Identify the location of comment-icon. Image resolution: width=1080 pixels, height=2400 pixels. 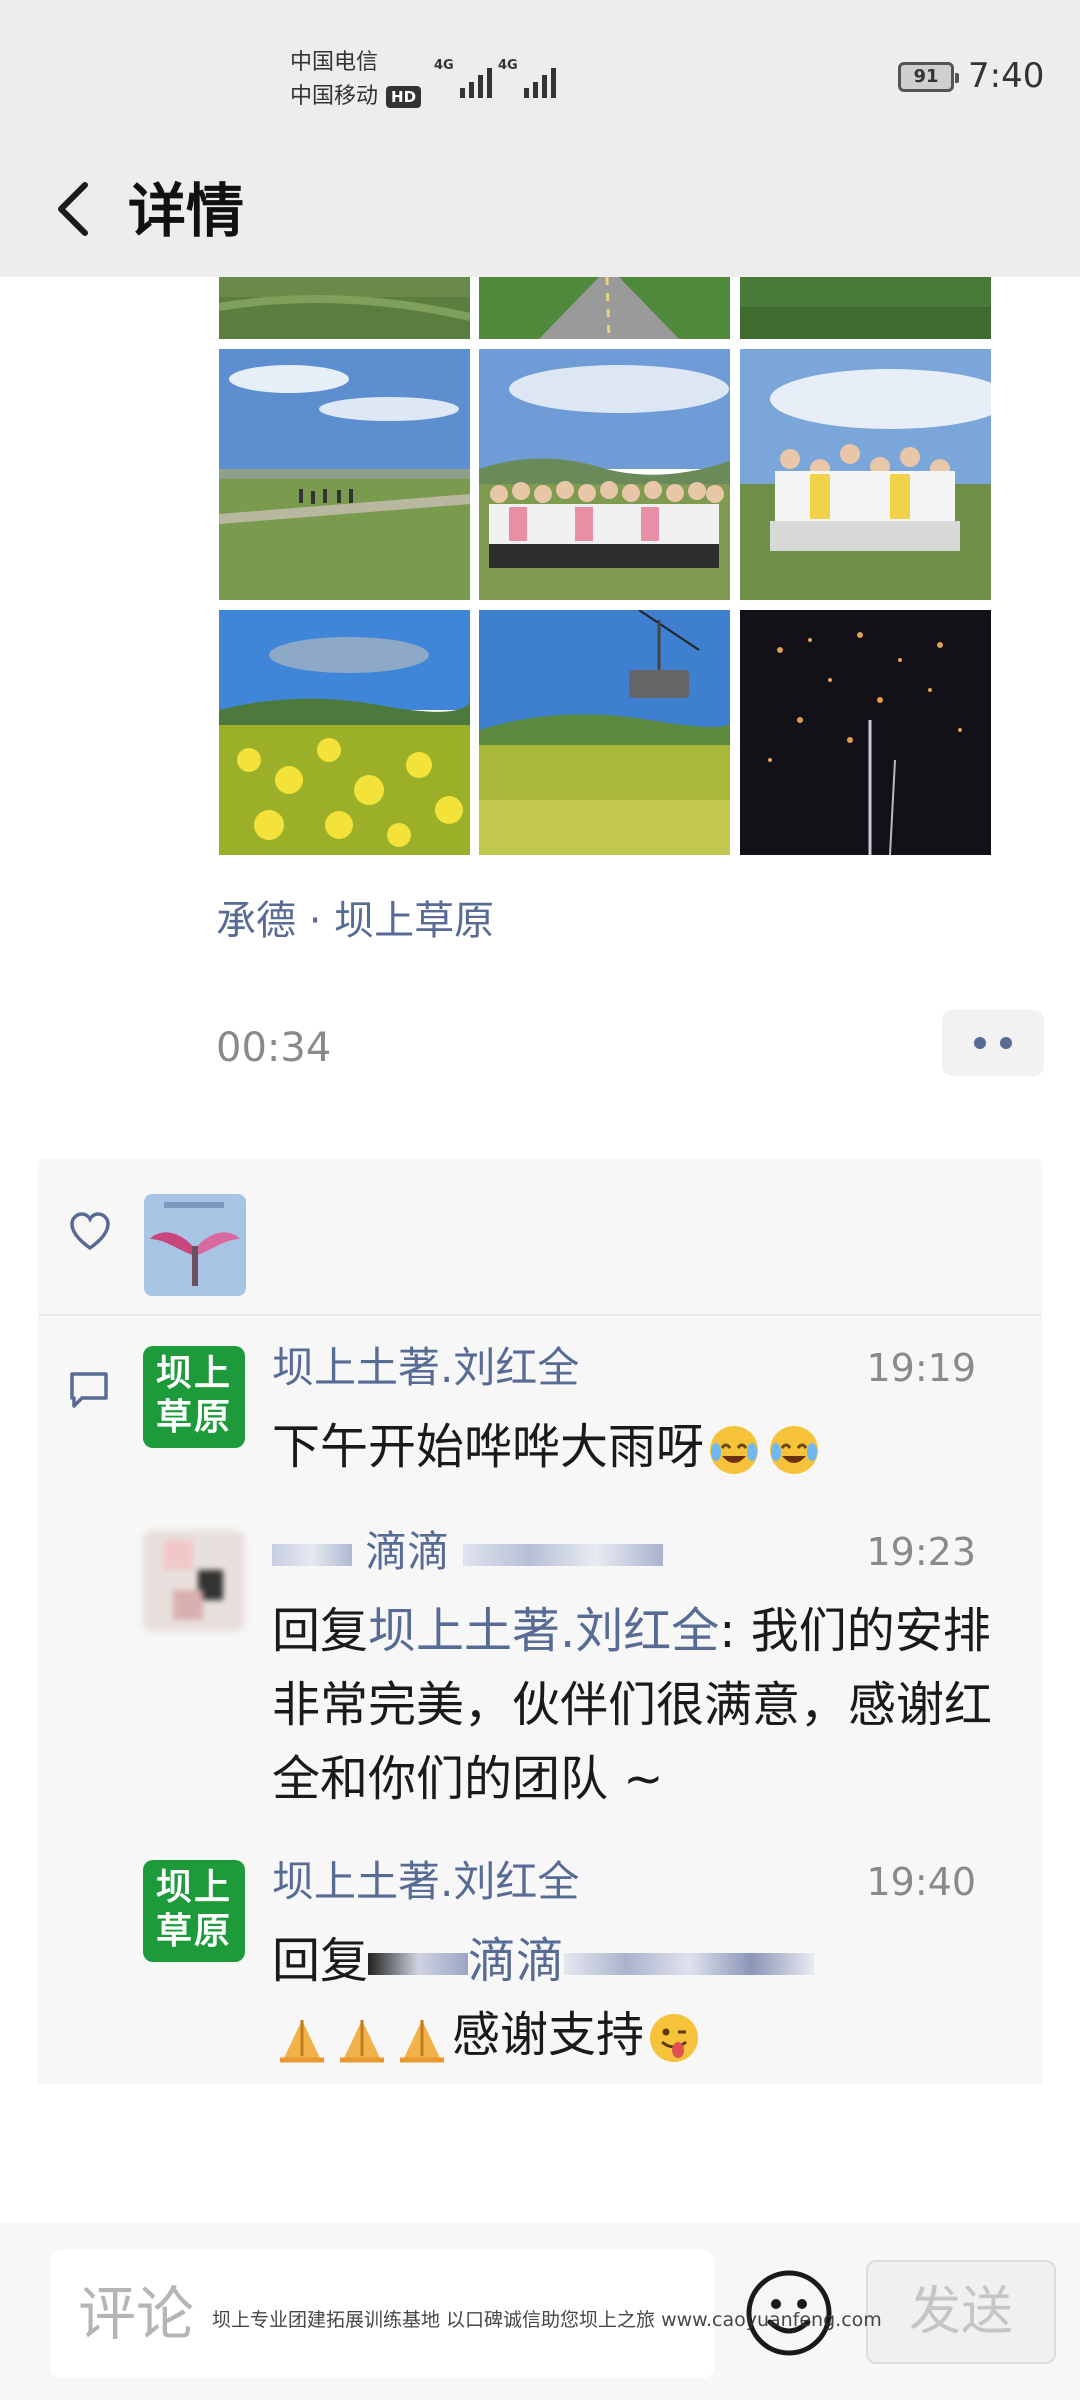
(89, 1390).